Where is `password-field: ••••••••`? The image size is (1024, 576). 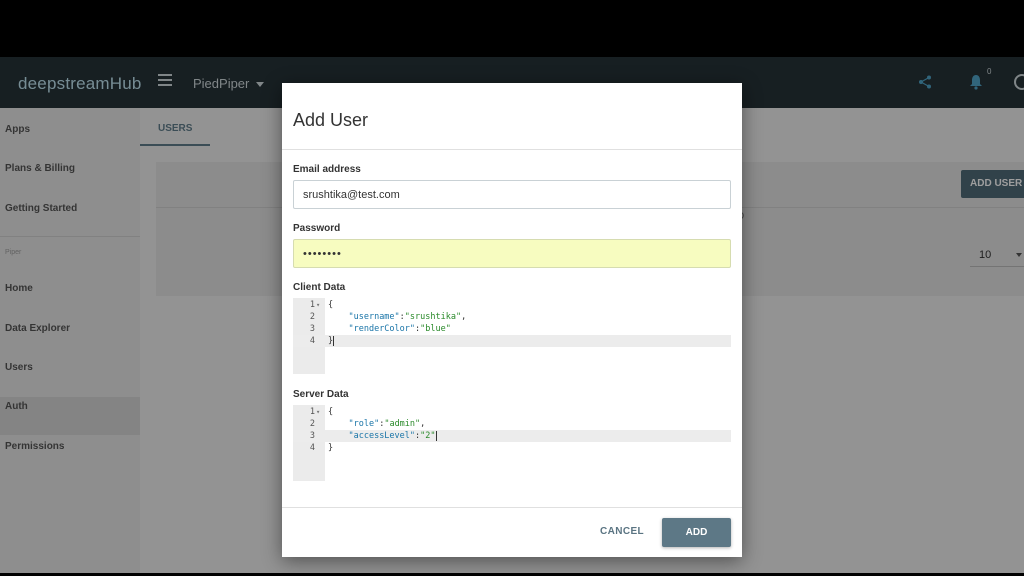
password-field: •••••••• is located at coordinates (512, 253).